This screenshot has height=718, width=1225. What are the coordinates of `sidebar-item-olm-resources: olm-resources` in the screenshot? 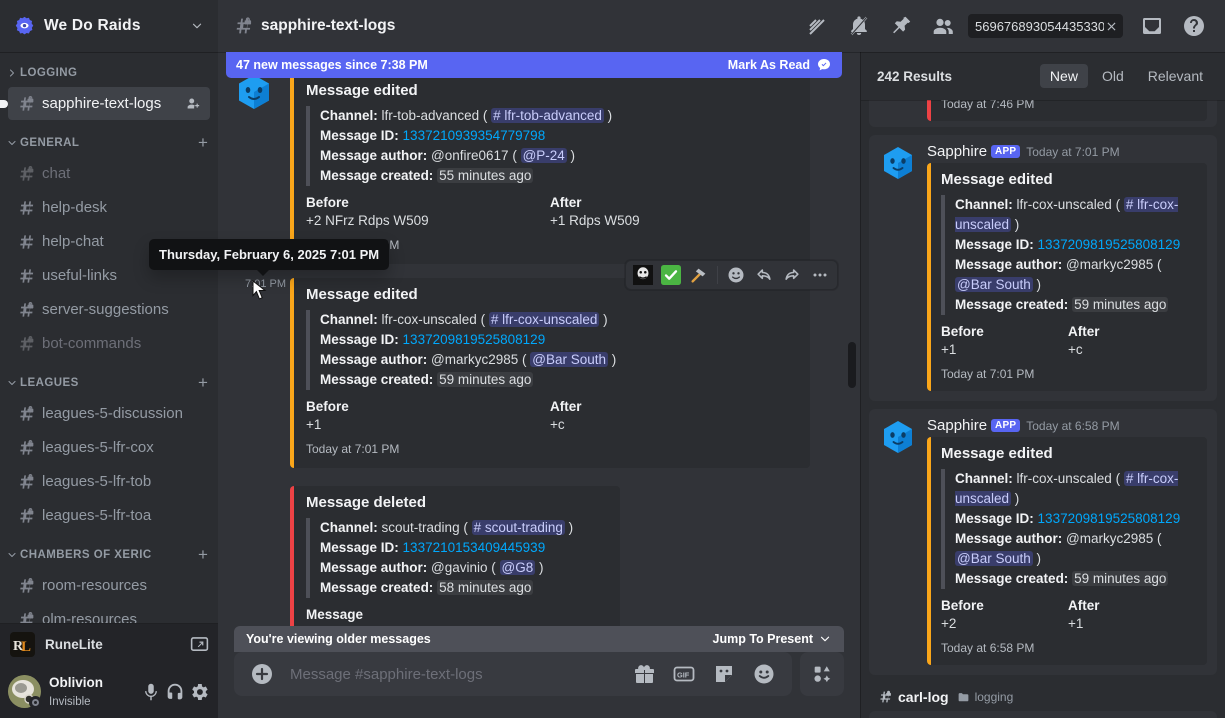 It's located at (109, 613).